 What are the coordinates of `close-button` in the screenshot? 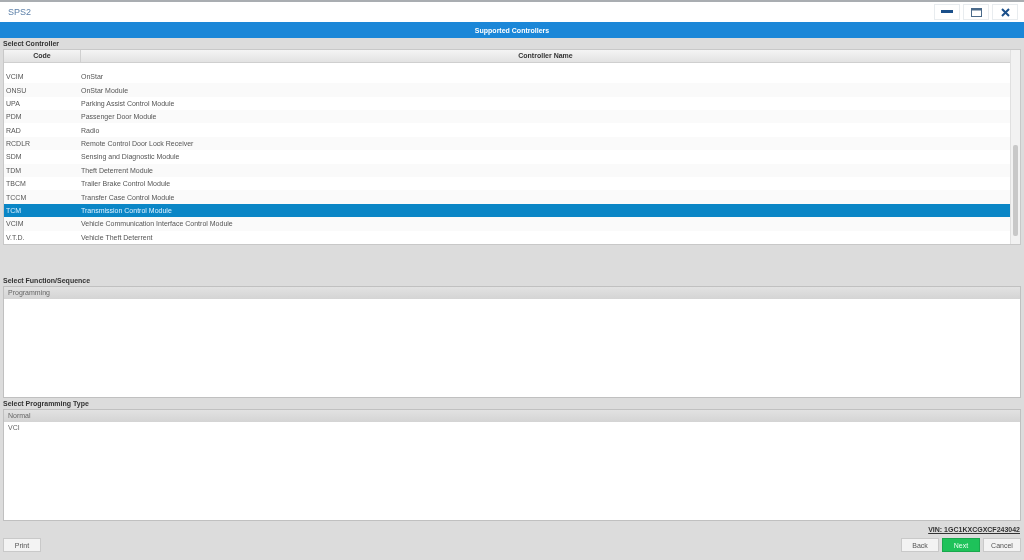 It's located at (1005, 12).